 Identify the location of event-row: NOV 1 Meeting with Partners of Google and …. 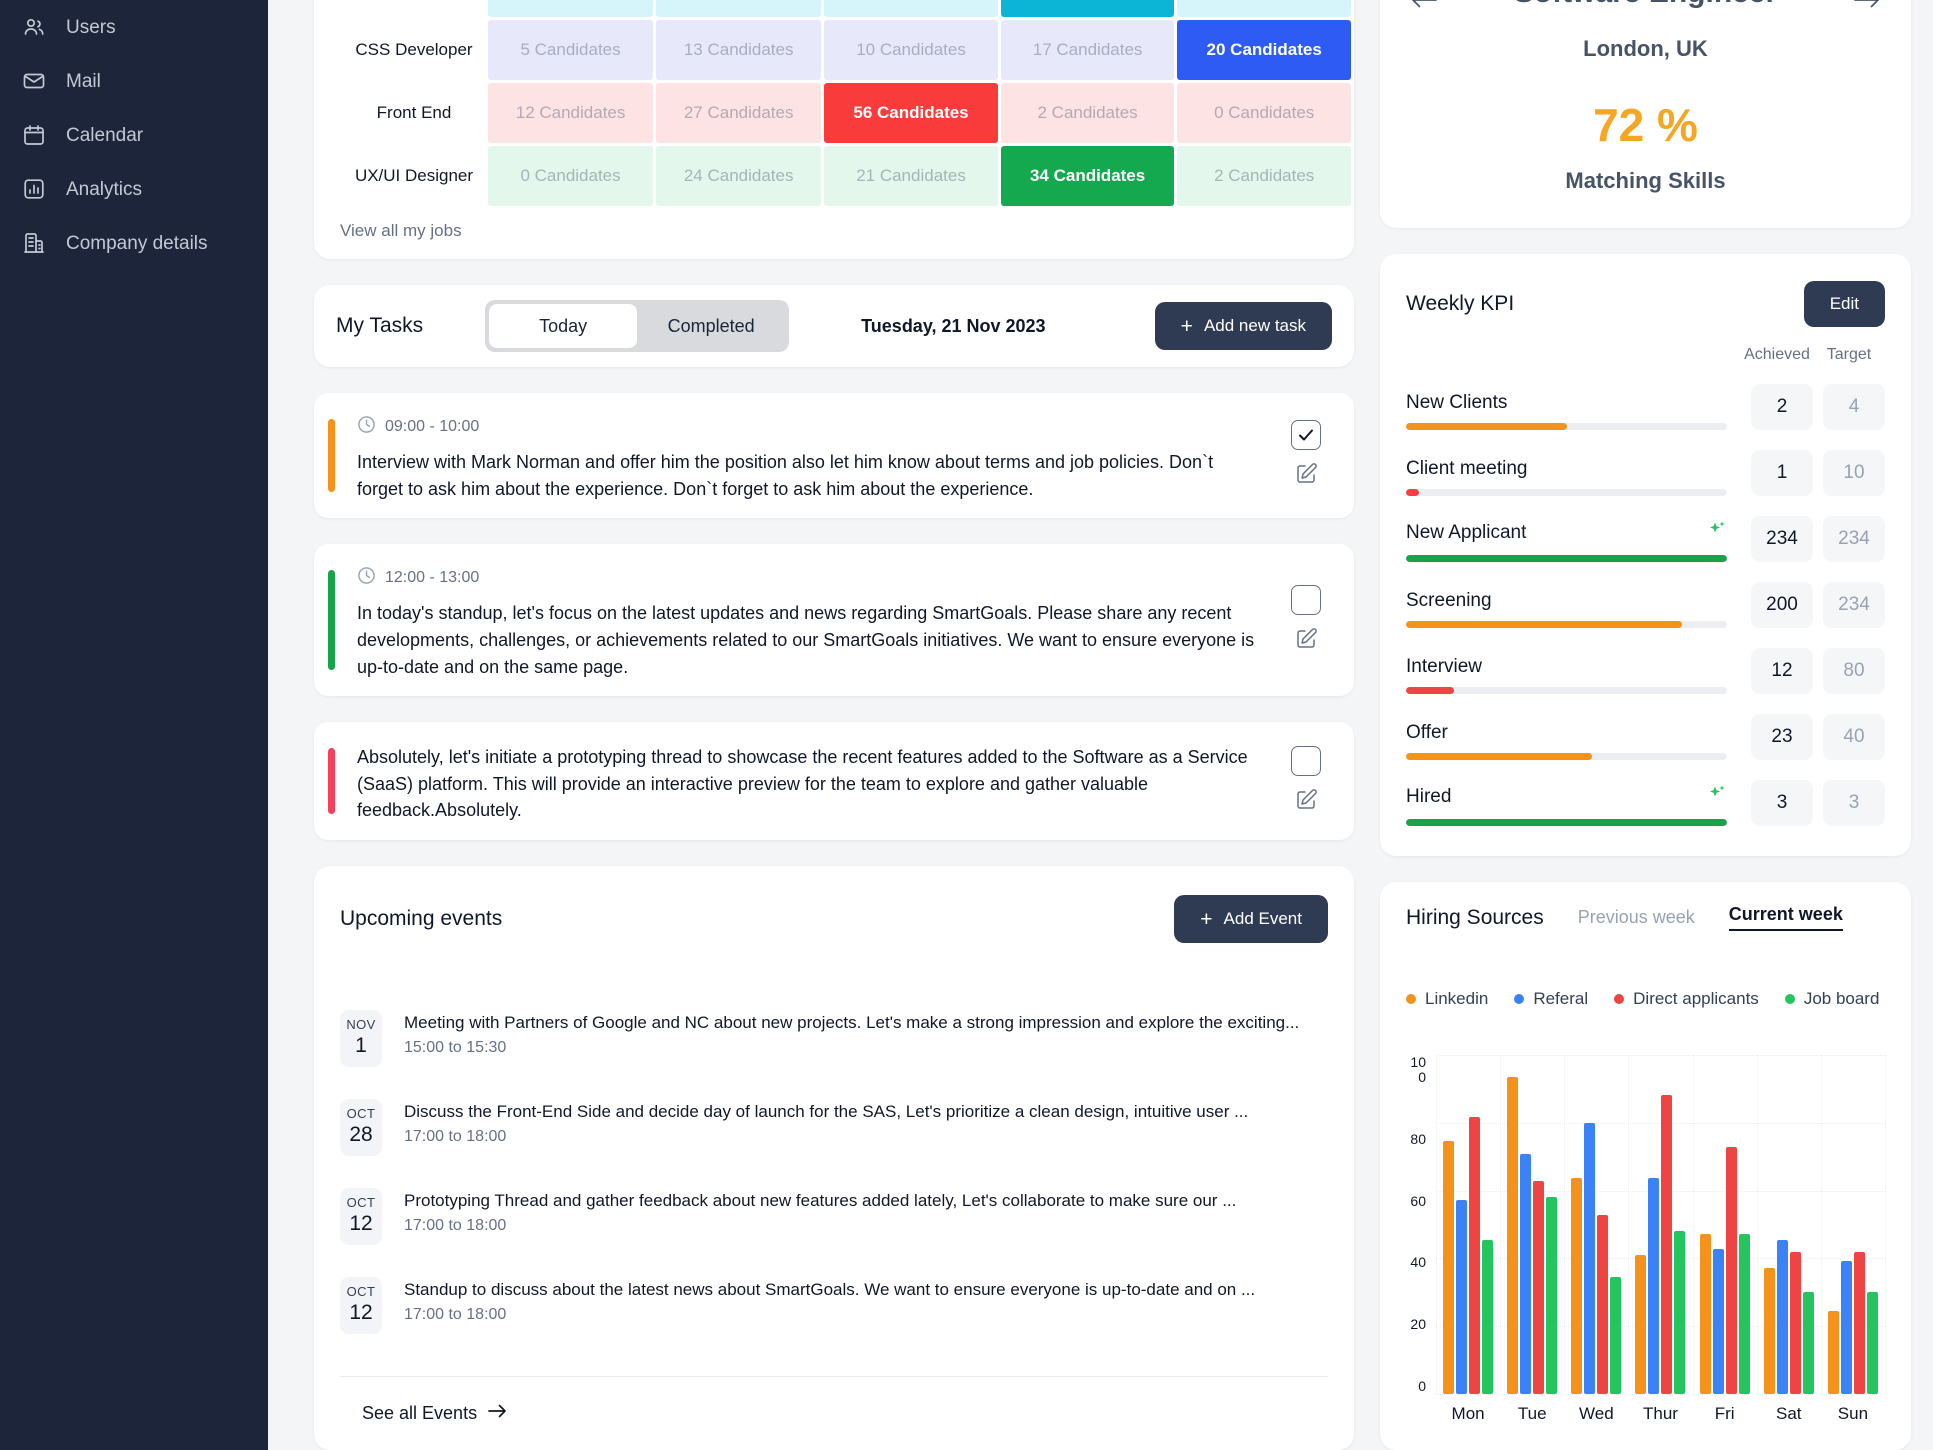
(834, 1038).